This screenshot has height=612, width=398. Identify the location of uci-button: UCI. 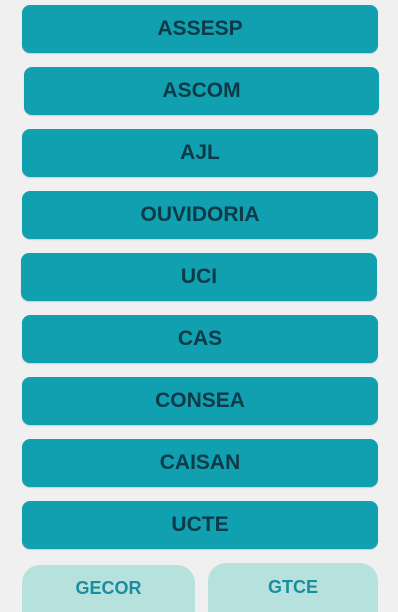
(199, 277).